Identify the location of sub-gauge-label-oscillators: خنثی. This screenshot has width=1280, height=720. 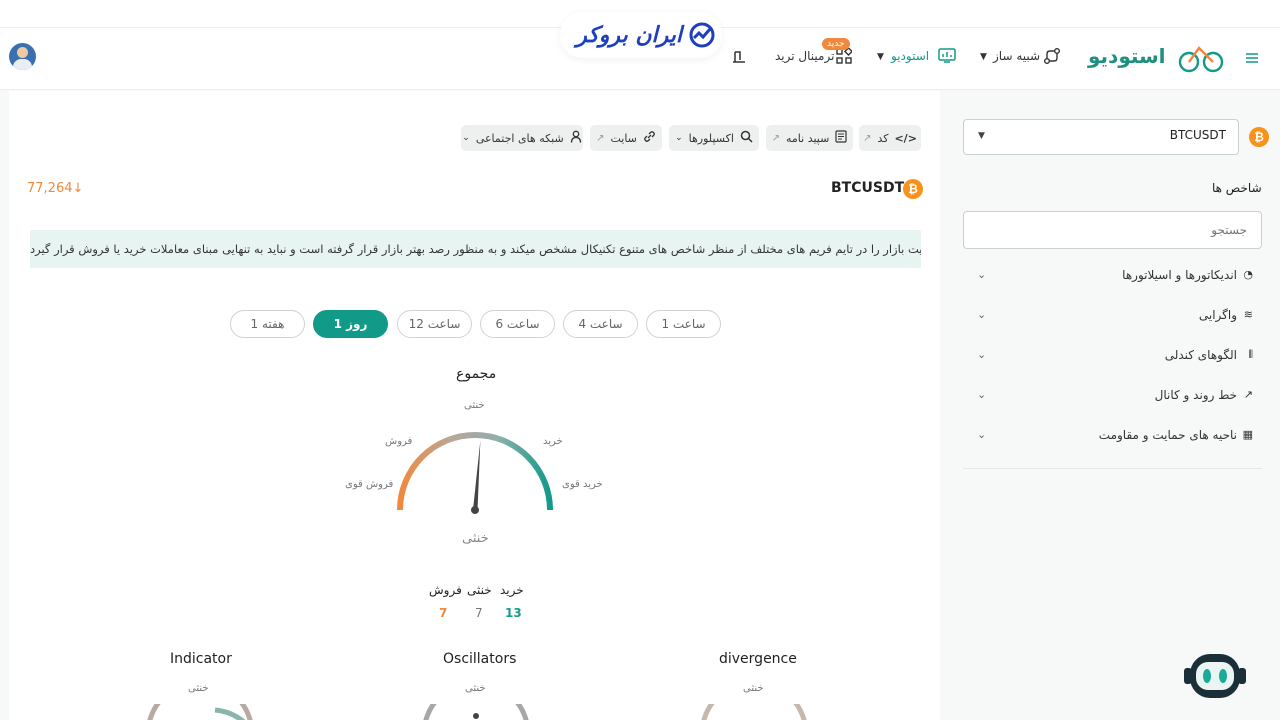
(475, 688).